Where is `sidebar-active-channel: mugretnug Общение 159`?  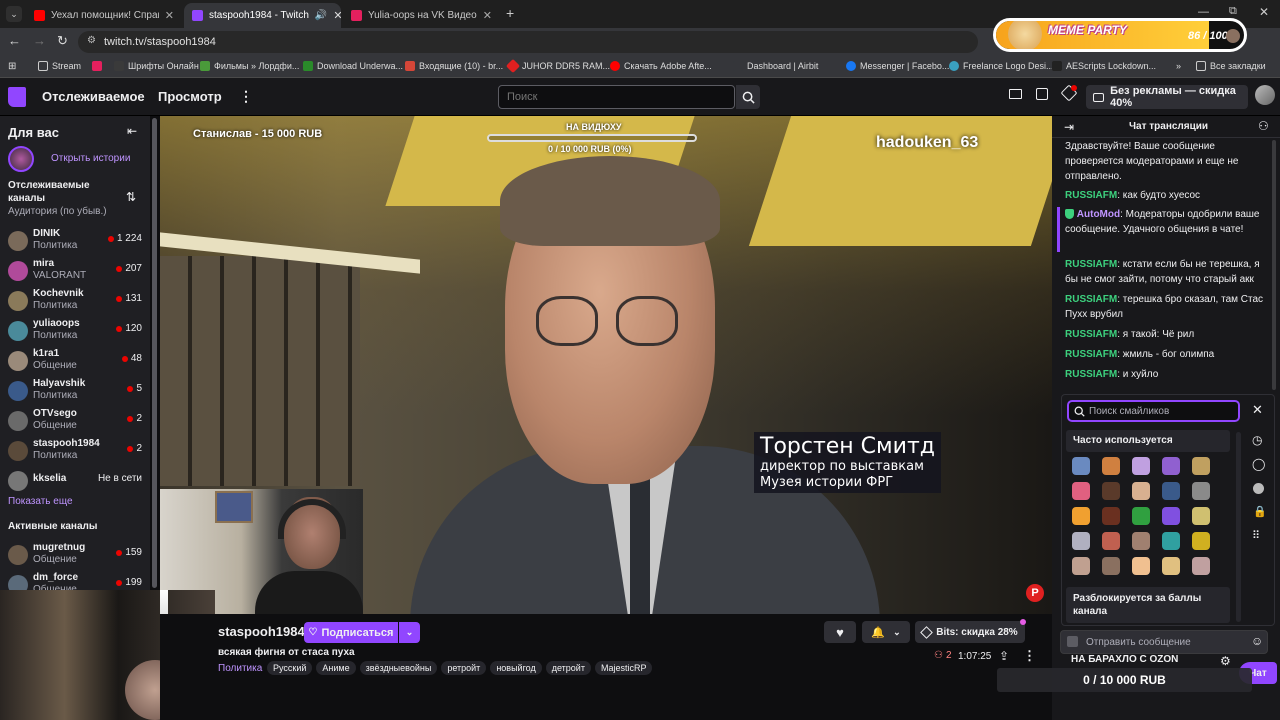 sidebar-active-channel: mugretnug Общение 159 is located at coordinates (79, 557).